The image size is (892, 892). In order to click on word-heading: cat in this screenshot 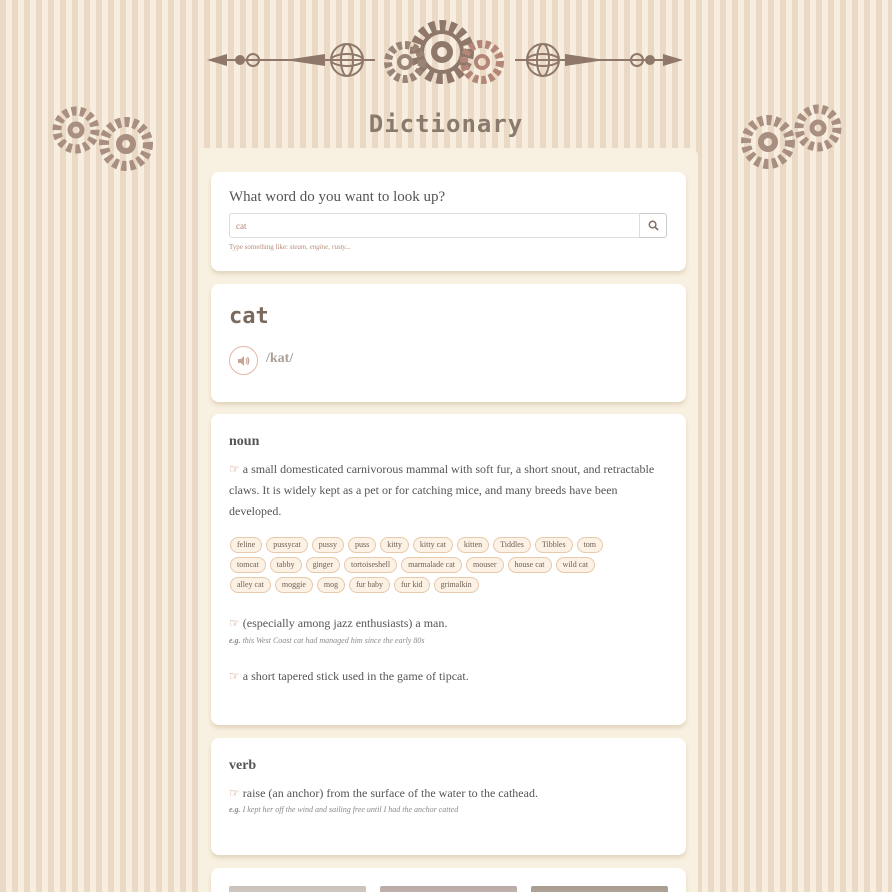, I will do `click(249, 316)`.